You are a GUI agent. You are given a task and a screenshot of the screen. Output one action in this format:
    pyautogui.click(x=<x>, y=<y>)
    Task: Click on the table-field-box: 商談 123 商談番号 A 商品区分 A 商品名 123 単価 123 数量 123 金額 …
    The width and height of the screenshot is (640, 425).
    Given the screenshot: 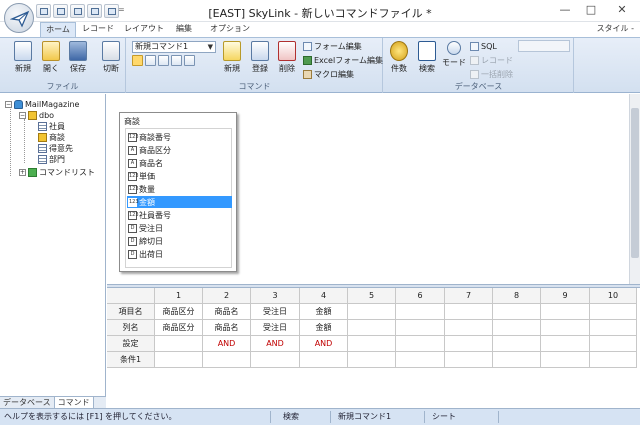 What is the action you would take?
    pyautogui.click(x=178, y=192)
    